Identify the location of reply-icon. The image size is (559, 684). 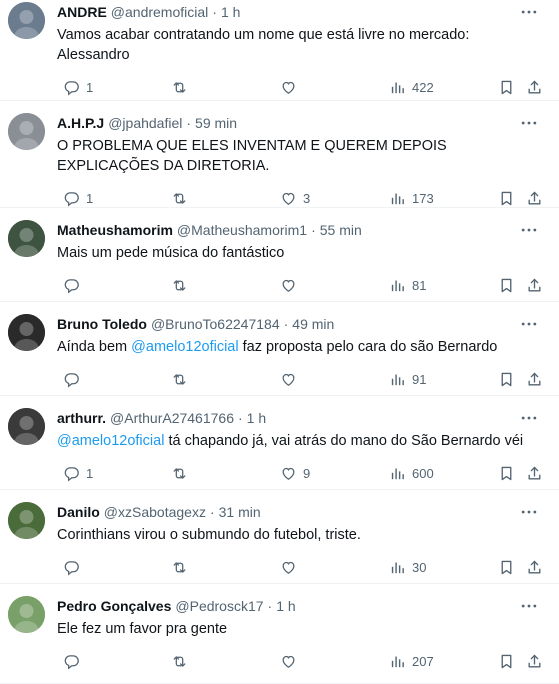
(71, 87).